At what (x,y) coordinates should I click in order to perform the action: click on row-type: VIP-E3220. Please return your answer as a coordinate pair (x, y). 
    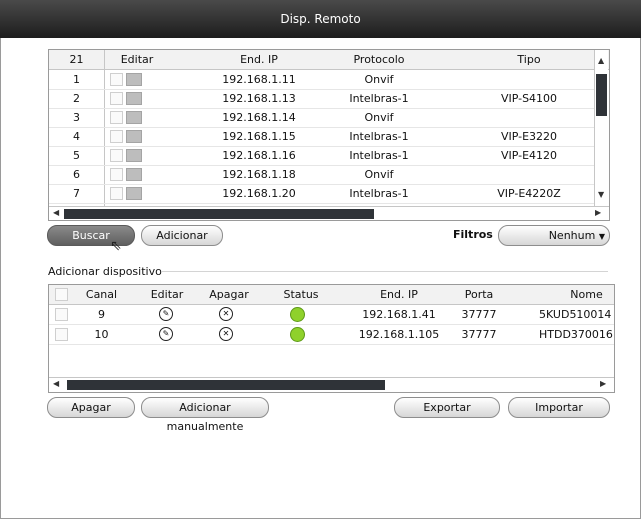
    Looking at the image, I should click on (529, 136).